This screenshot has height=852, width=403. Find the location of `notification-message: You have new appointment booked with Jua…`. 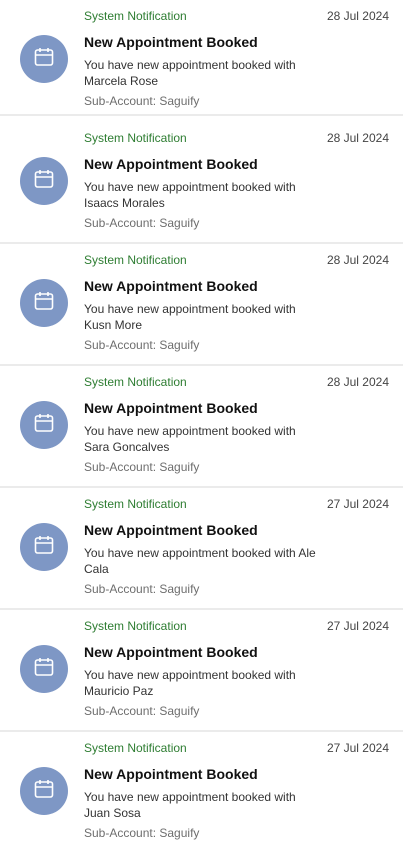

notification-message: You have new appointment booked with Jua… is located at coordinates (190, 805).